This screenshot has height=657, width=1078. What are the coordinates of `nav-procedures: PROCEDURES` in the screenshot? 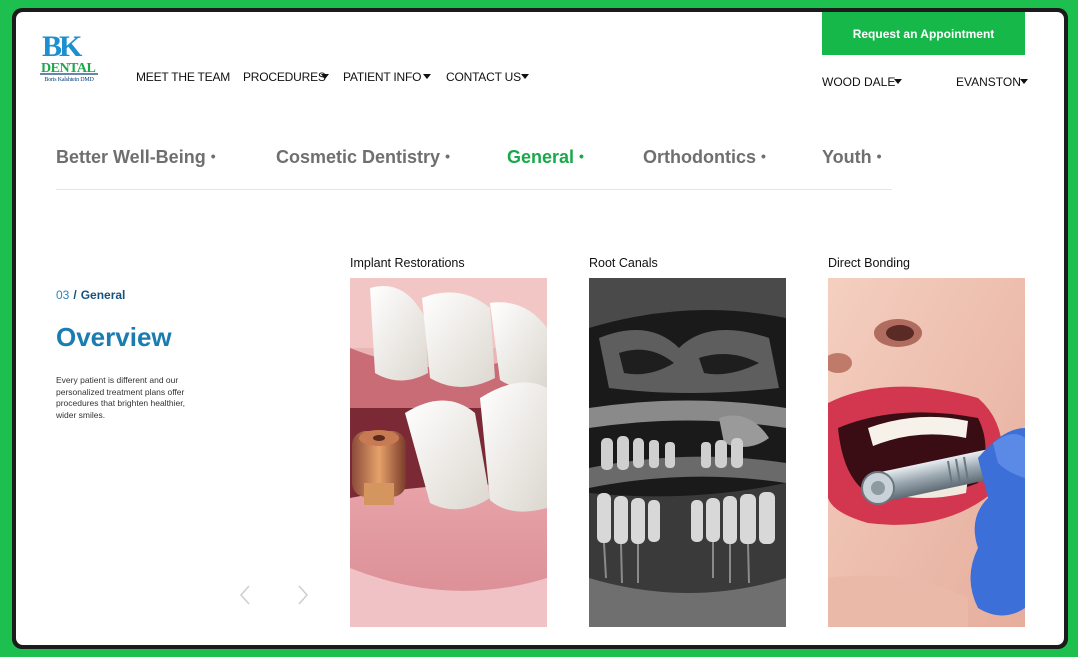 It's located at (284, 77).